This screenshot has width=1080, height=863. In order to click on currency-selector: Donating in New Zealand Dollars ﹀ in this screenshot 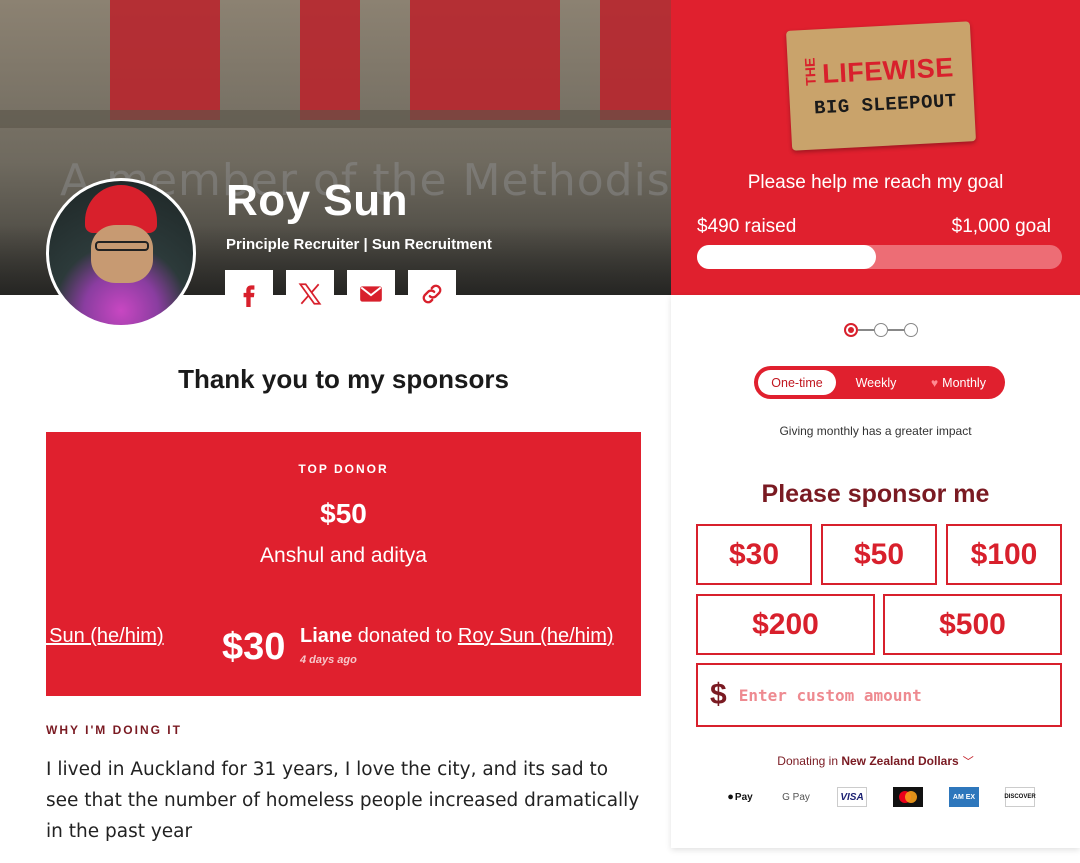, I will do `click(875, 761)`.